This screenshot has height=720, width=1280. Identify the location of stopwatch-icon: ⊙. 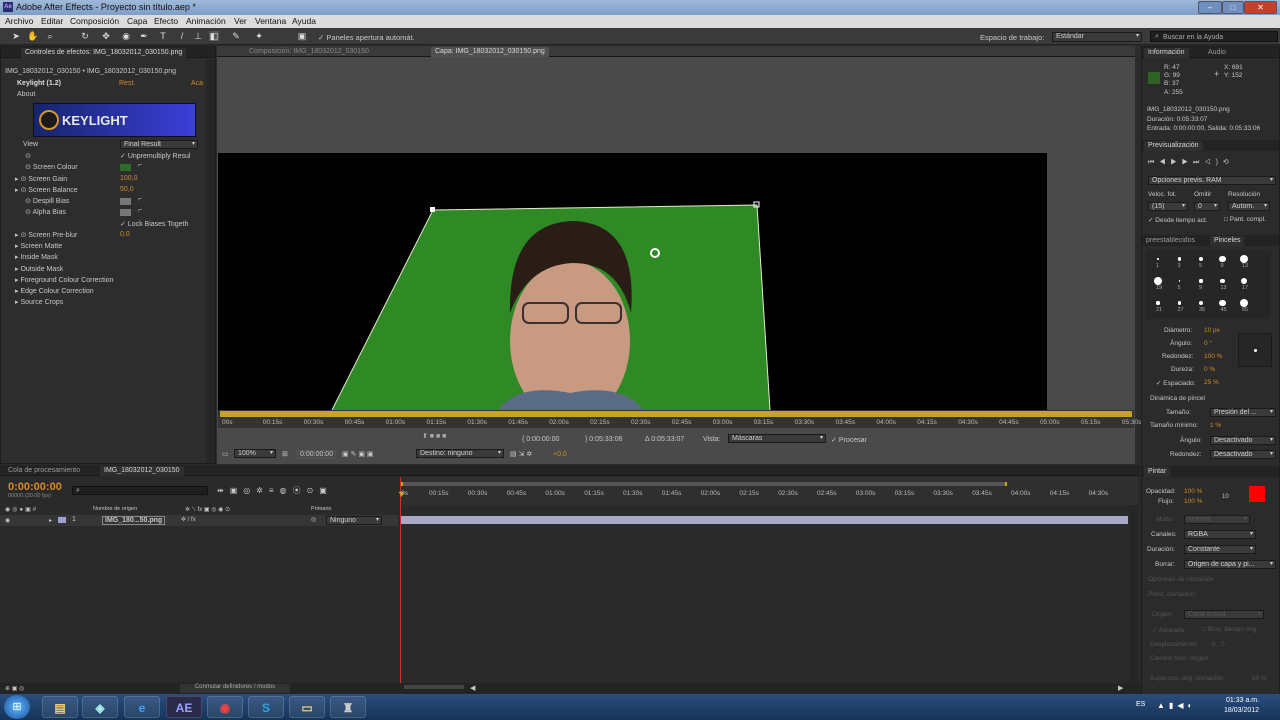
(28, 156).